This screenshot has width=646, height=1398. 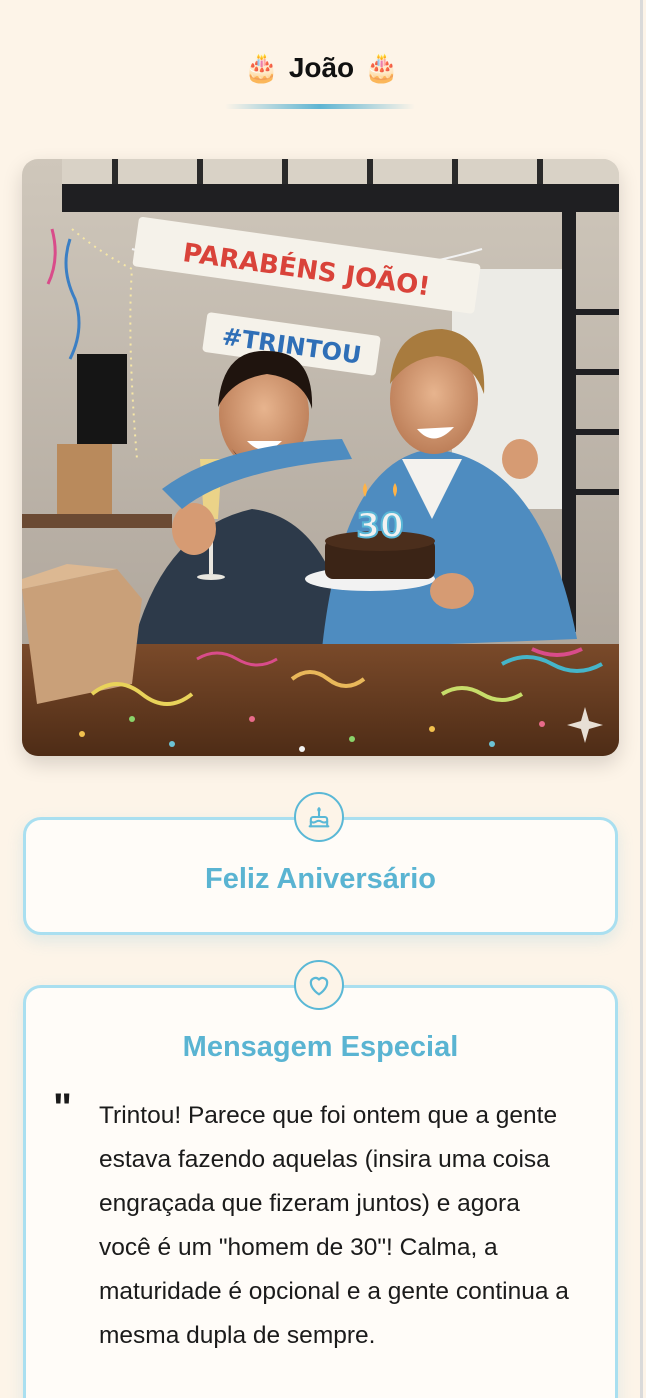 I want to click on message-title: Mensagem Especial, so click(x=320, y=1047).